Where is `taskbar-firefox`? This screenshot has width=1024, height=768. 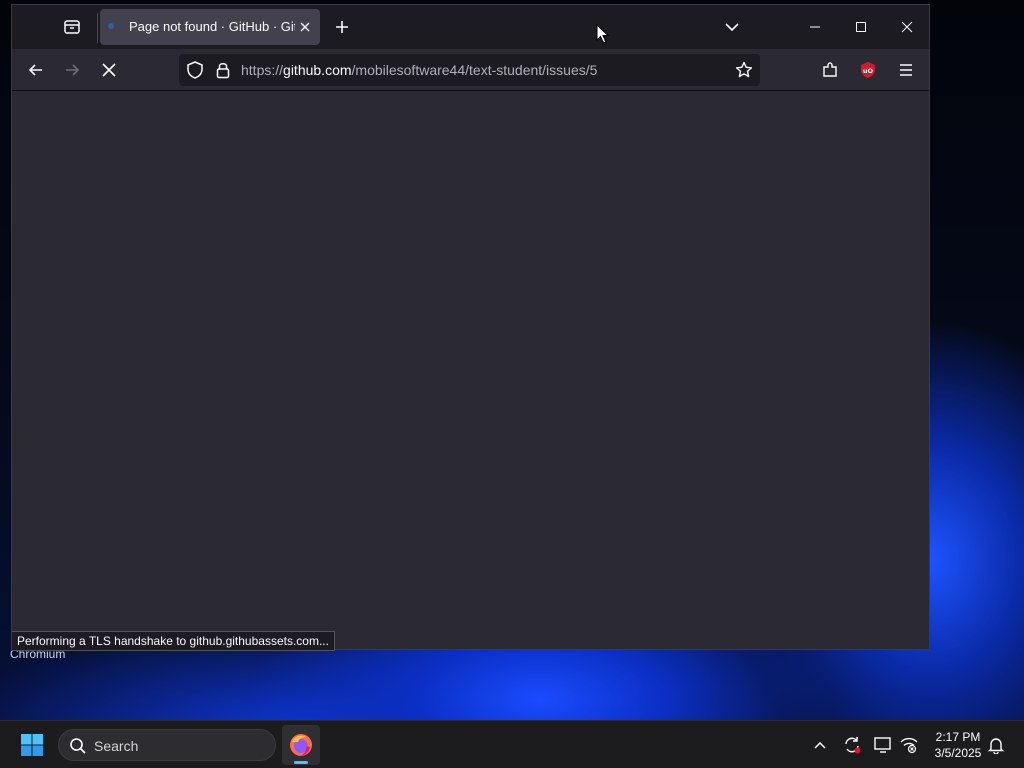 taskbar-firefox is located at coordinates (301, 745).